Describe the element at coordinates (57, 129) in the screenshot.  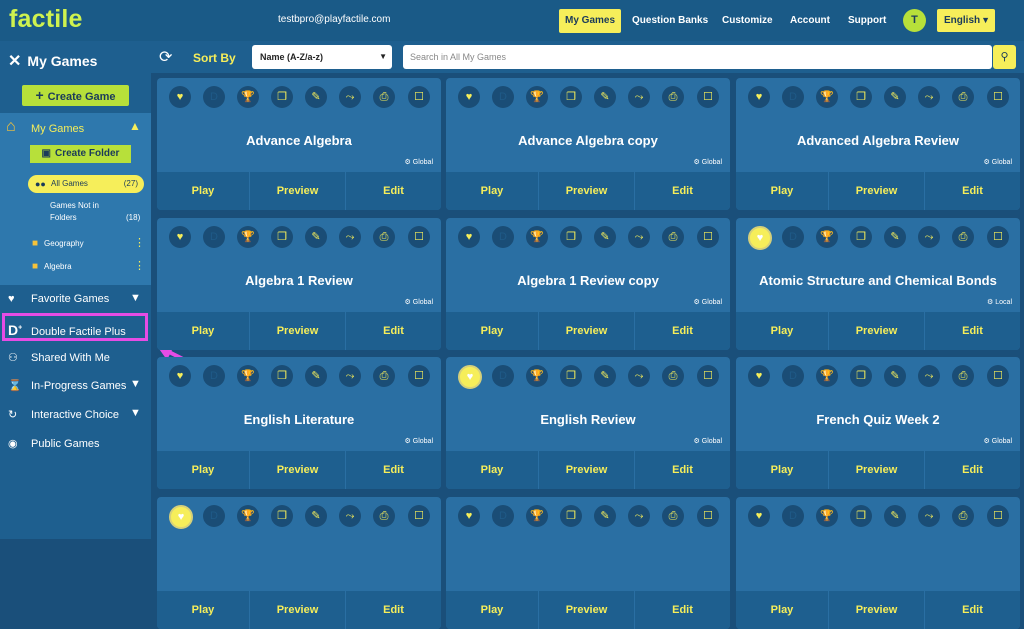
I see `my-games-link: My Games` at that location.